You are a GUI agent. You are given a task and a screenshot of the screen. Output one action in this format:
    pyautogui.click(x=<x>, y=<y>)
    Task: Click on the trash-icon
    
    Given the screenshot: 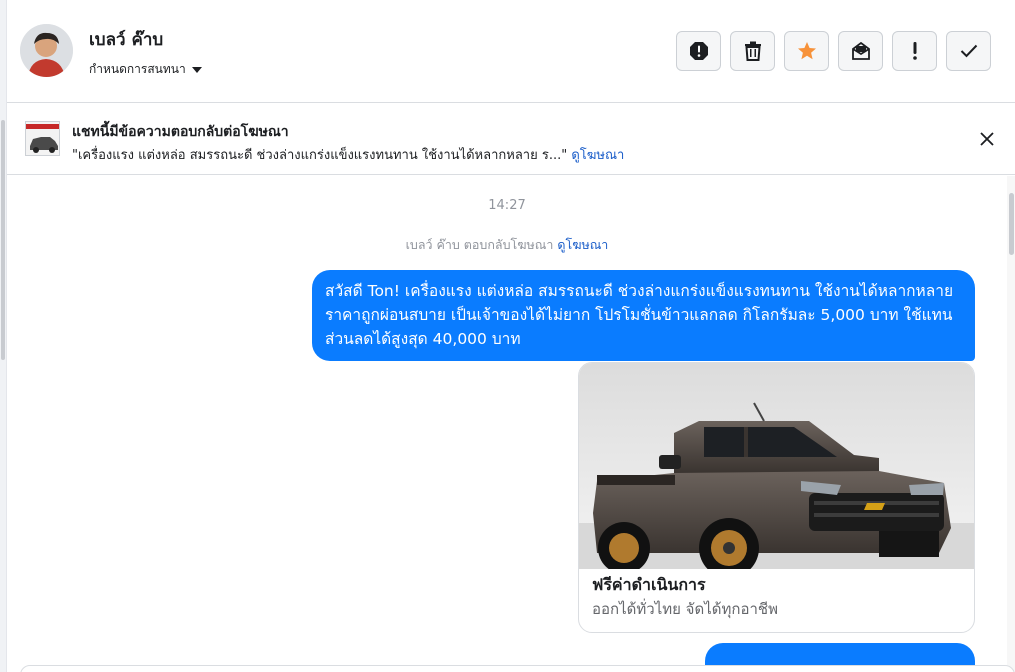 What is the action you would take?
    pyautogui.click(x=752, y=51)
    